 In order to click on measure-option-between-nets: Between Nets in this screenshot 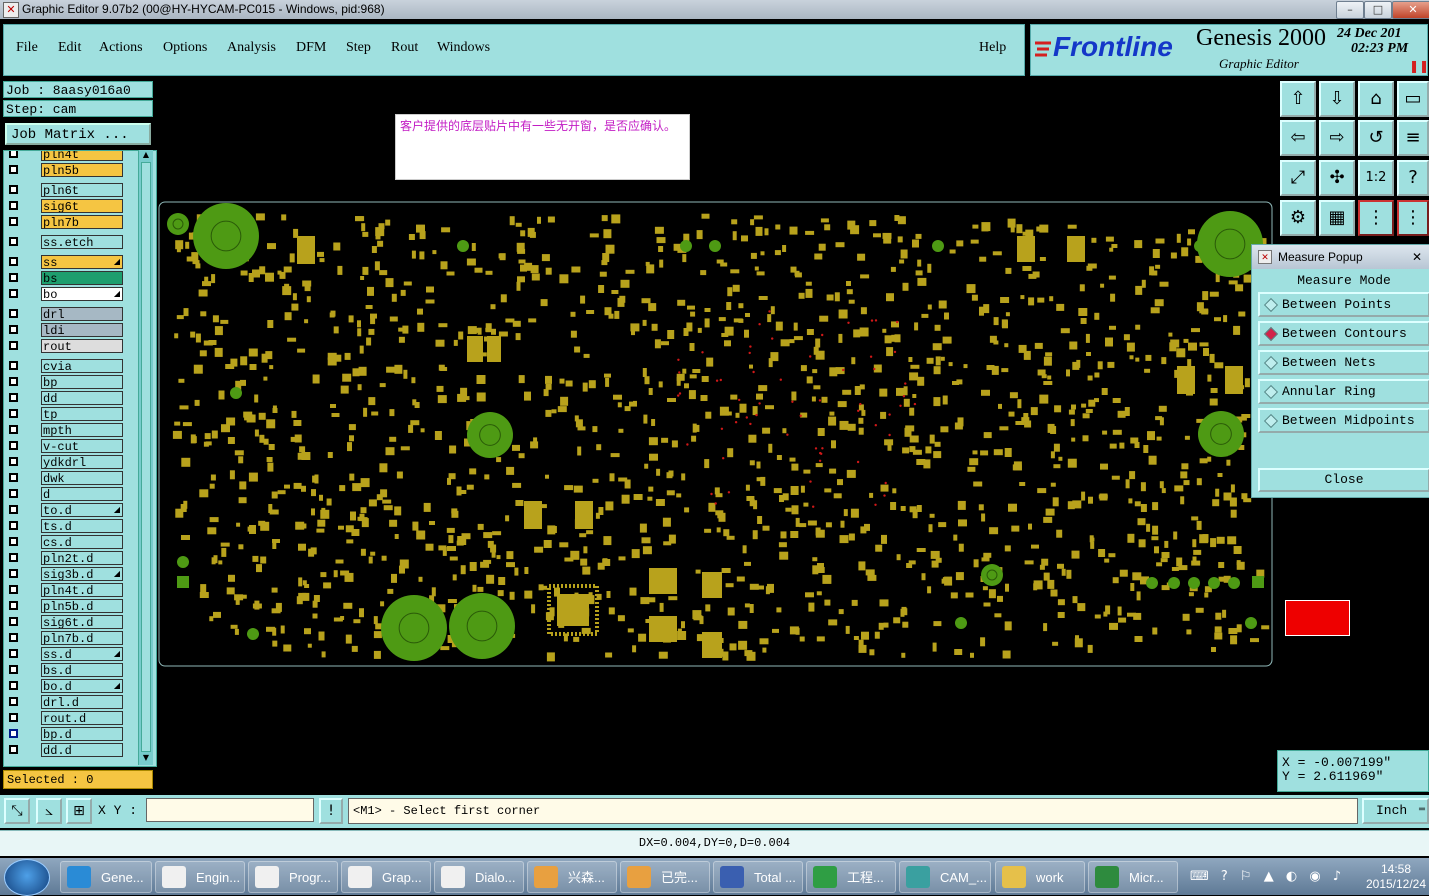, I will do `click(1343, 362)`.